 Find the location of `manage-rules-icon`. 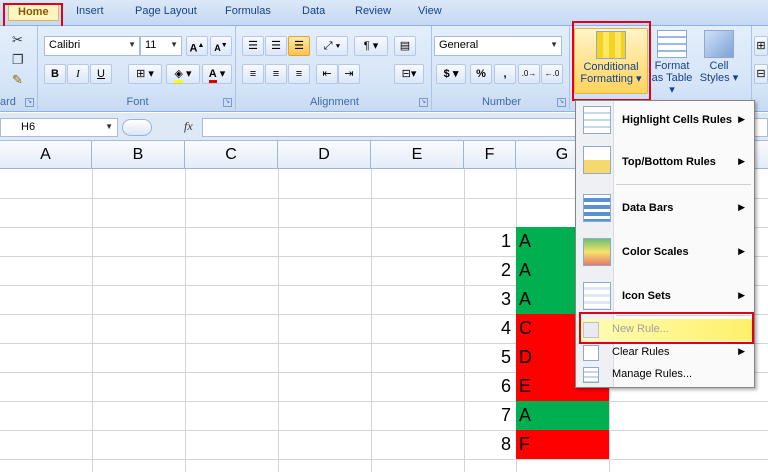

manage-rules-icon is located at coordinates (591, 375).